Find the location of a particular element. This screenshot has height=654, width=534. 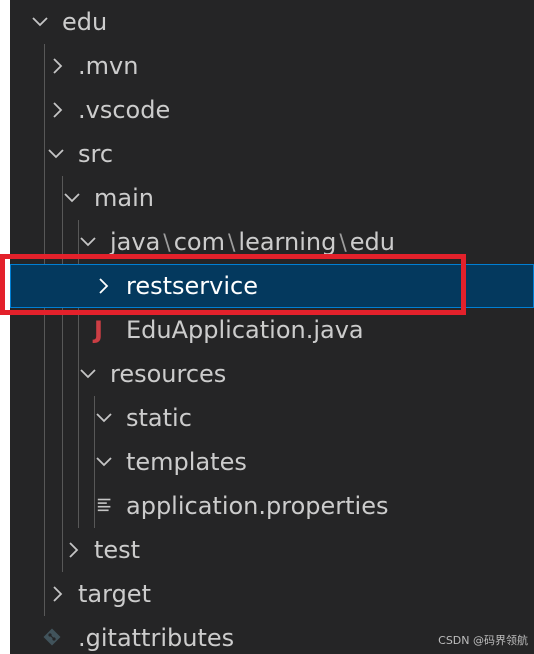

tree-item-templates: templates is located at coordinates (272, 462).